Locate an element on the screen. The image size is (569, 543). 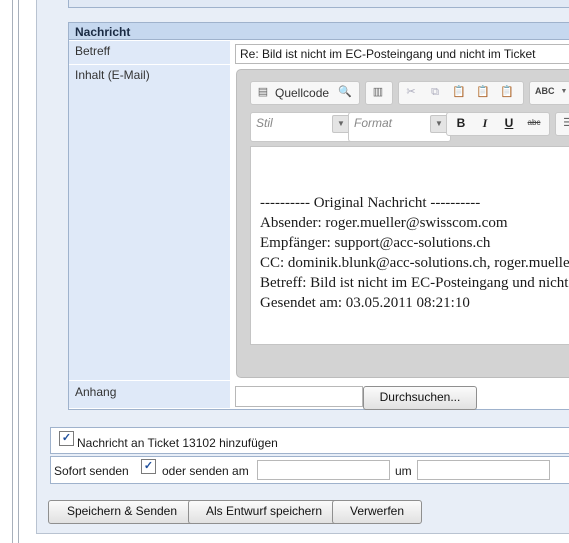
paste-icon: 📋 is located at coordinates (459, 92).